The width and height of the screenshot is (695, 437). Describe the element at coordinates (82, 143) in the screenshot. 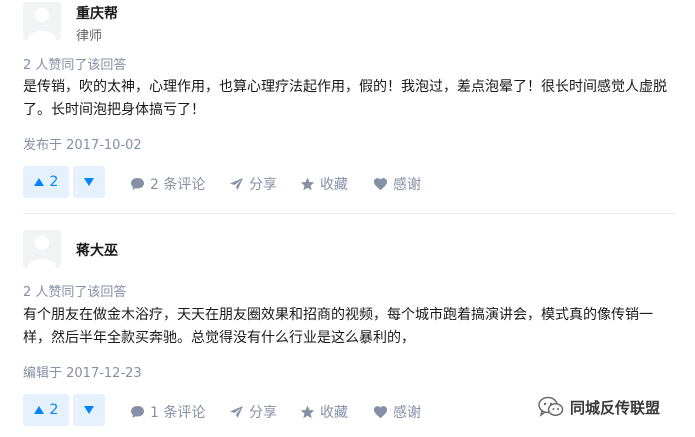

I see `answer-date: 发布于 2017-10-02` at that location.